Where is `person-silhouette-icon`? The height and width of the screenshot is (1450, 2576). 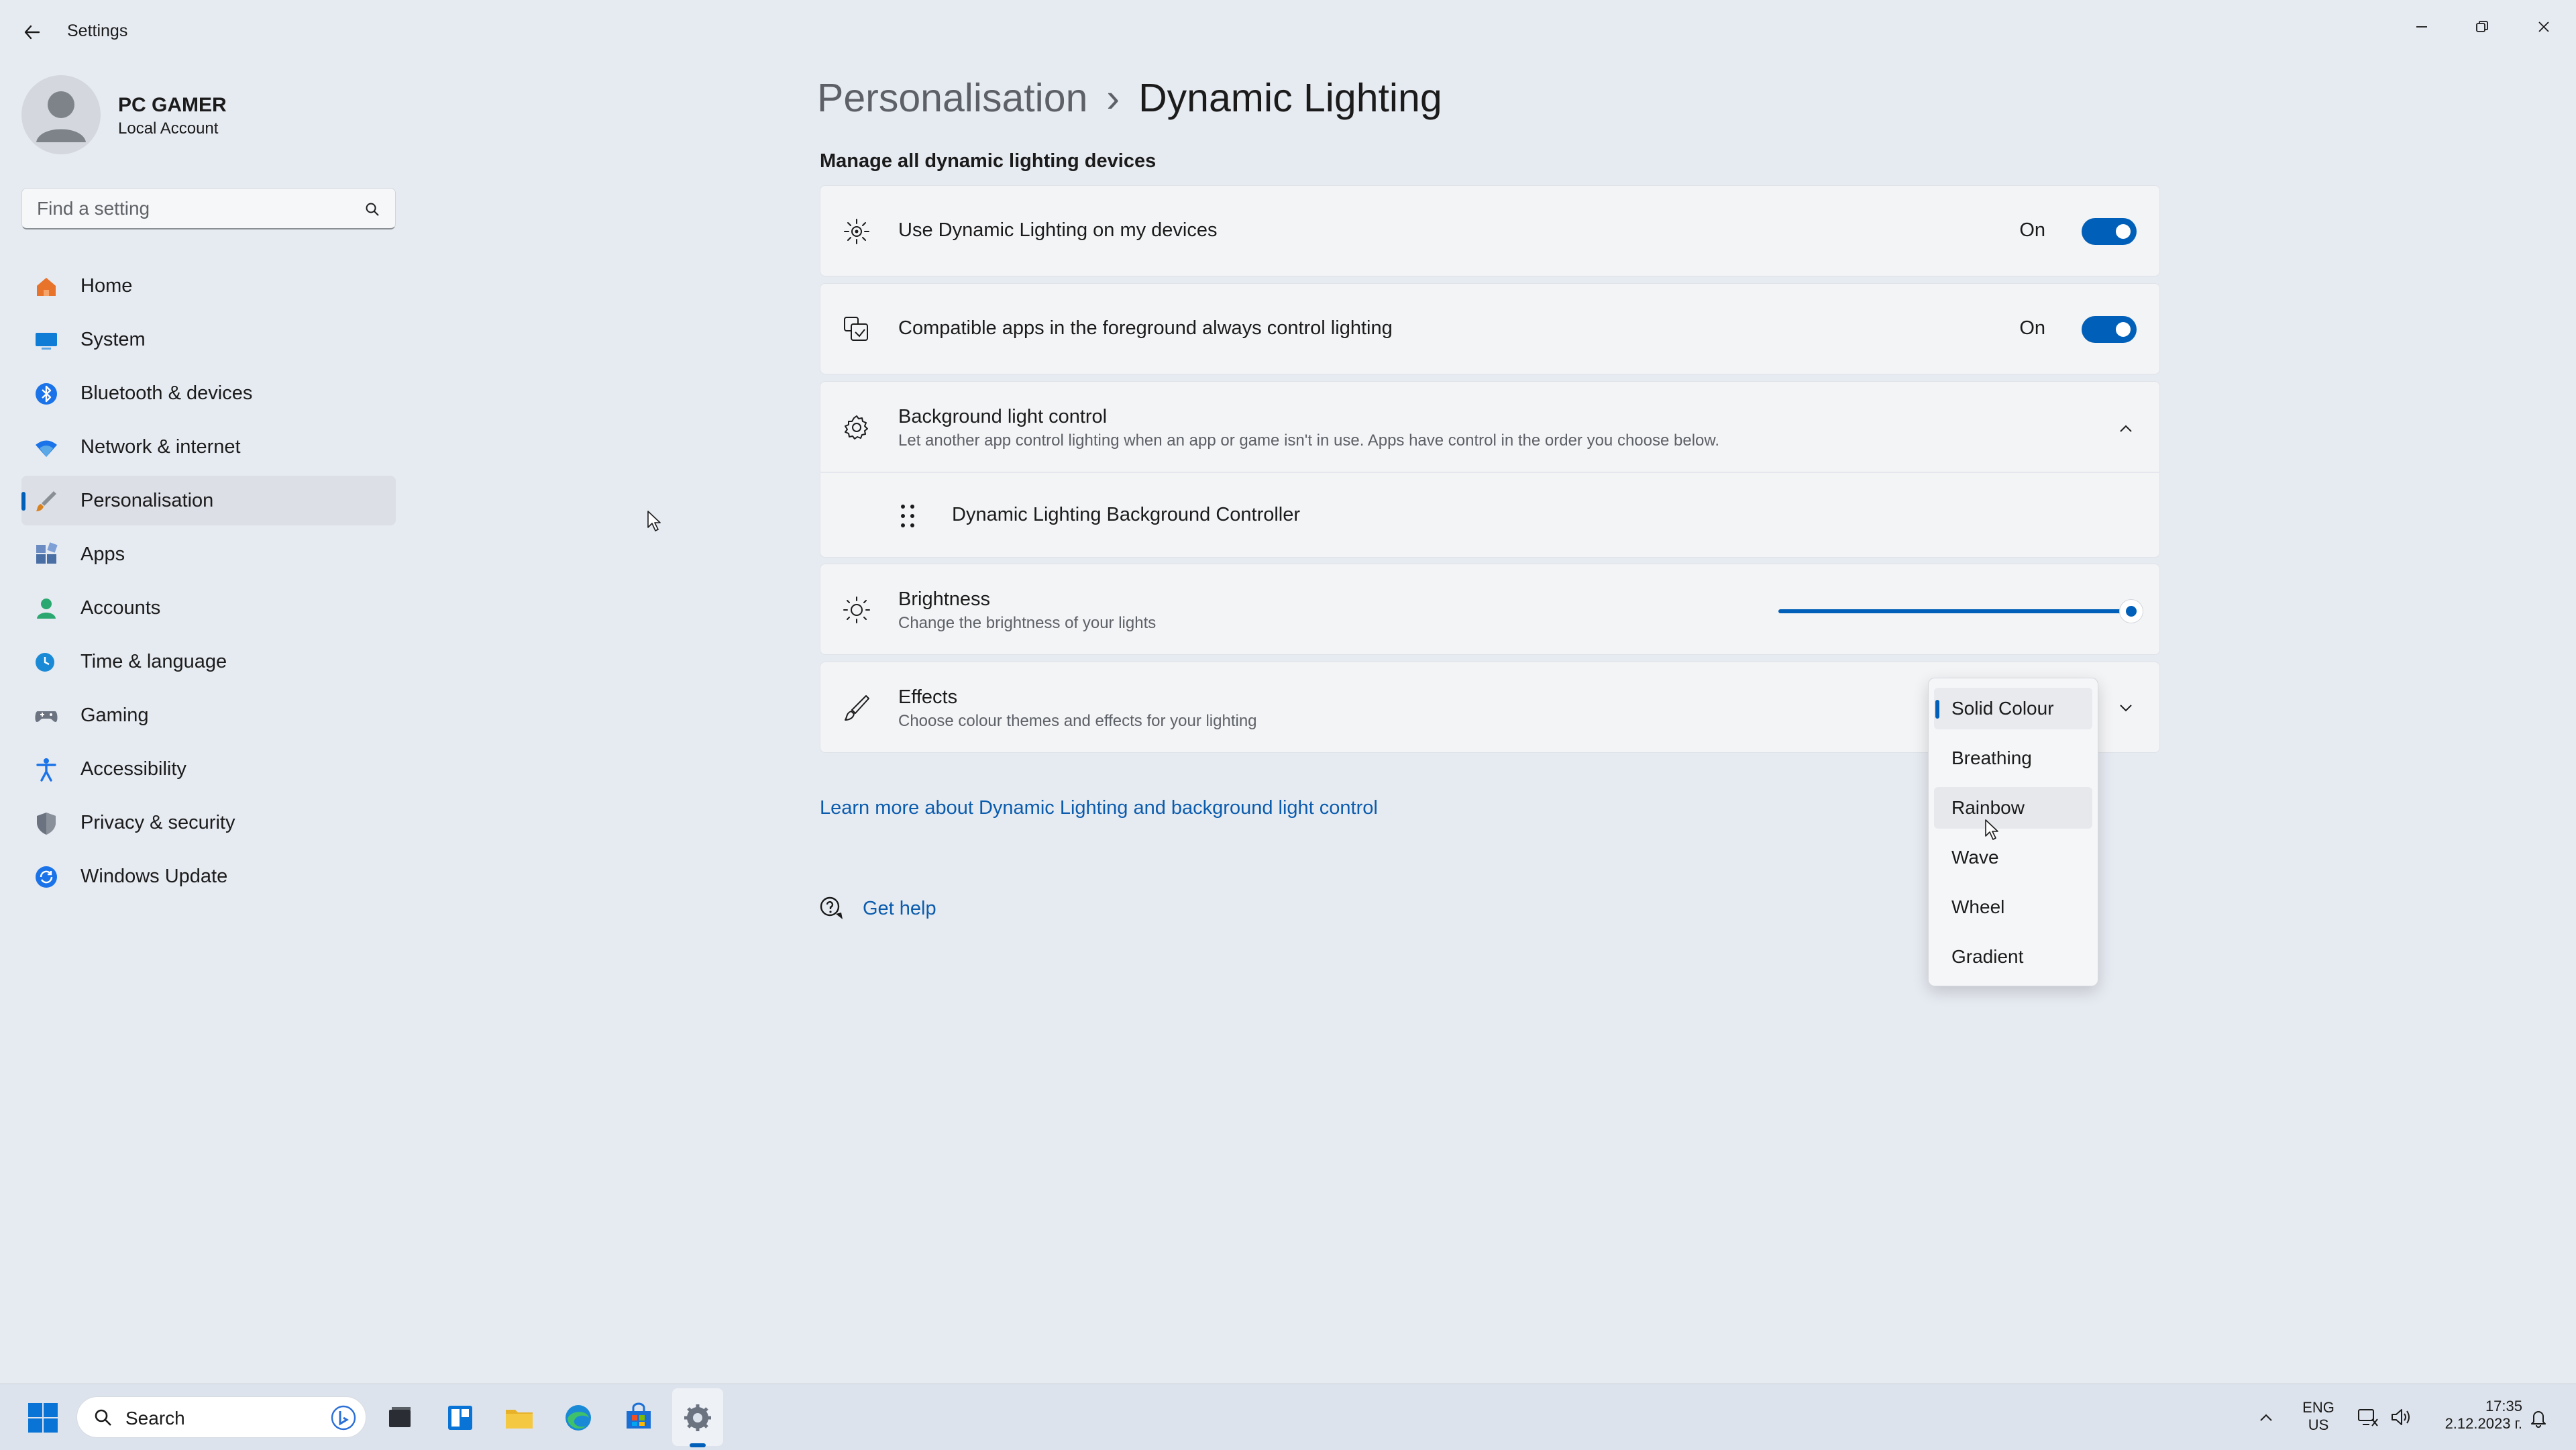 person-silhouette-icon is located at coordinates (61, 116).